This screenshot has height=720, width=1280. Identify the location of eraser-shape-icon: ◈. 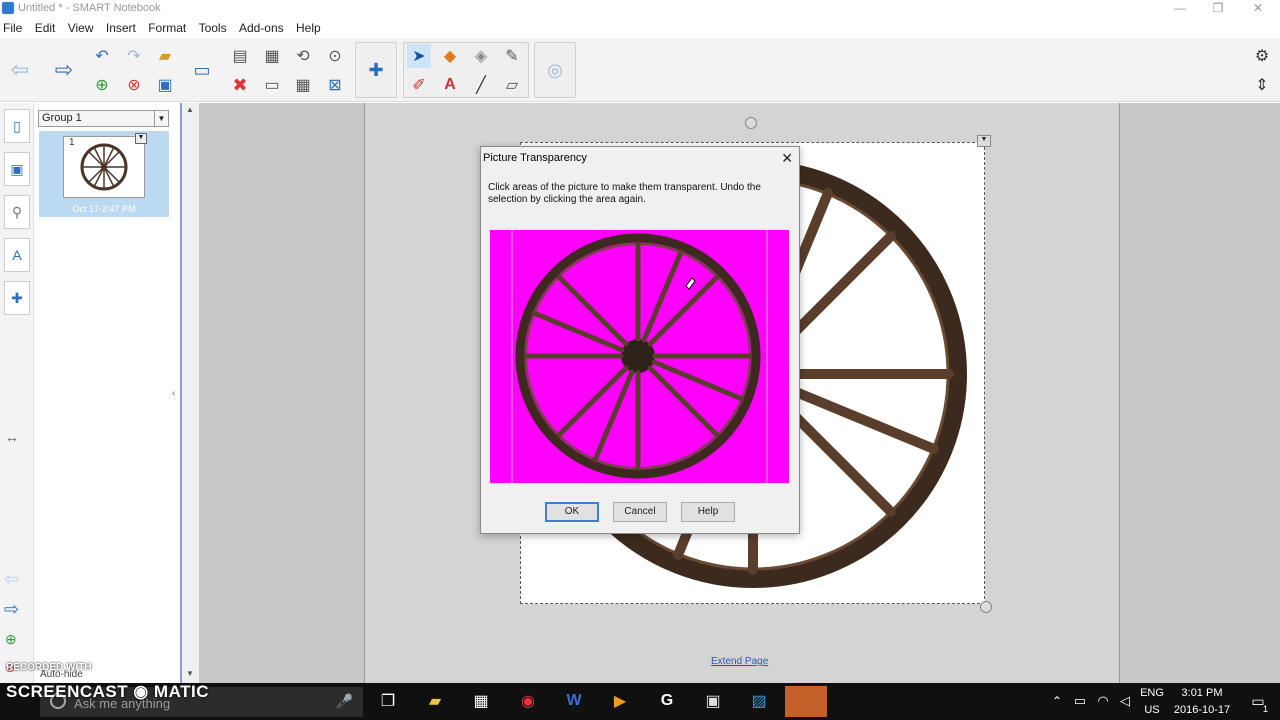
(481, 56).